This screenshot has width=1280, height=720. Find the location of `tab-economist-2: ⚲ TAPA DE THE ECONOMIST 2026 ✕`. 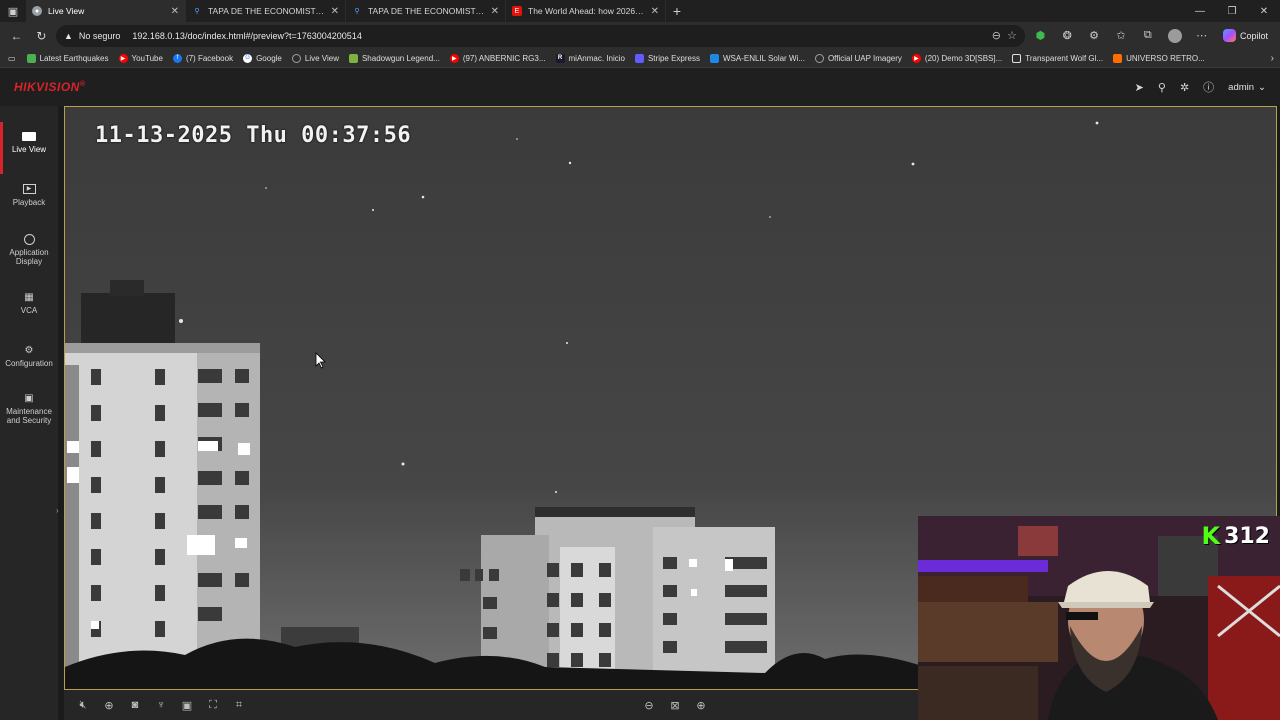

tab-economist-2: ⚲ TAPA DE THE ECONOMIST 2026 ✕ is located at coordinates (426, 11).